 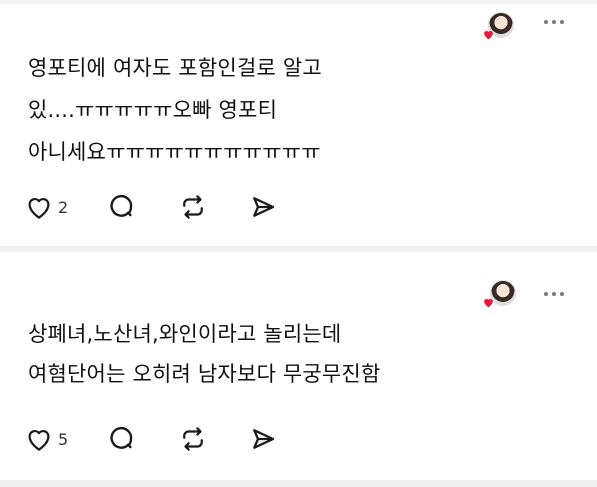 I want to click on post-text-line: 상폐녀,노산녀,와인이라고 놀리는데, so click(x=185, y=334).